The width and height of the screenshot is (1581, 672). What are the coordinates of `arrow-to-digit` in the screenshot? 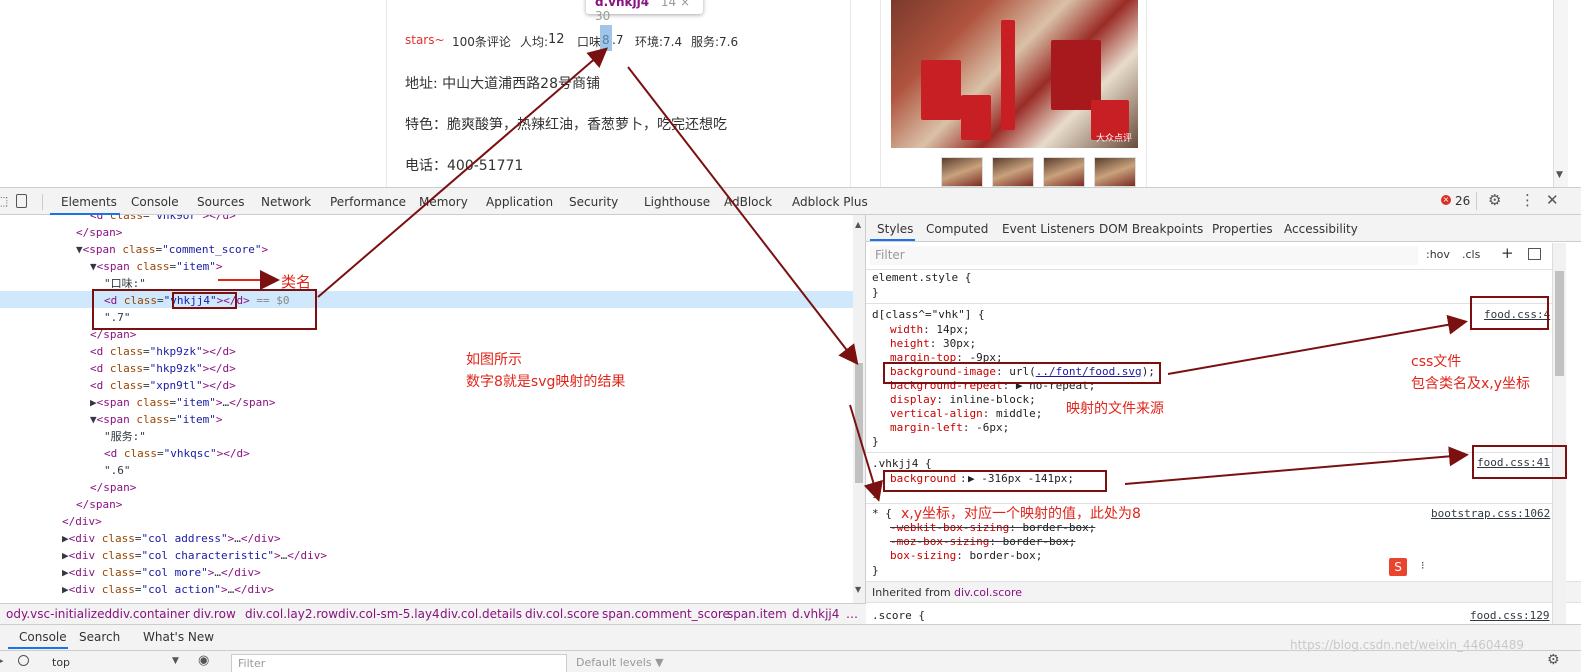 It's located at (463, 172).